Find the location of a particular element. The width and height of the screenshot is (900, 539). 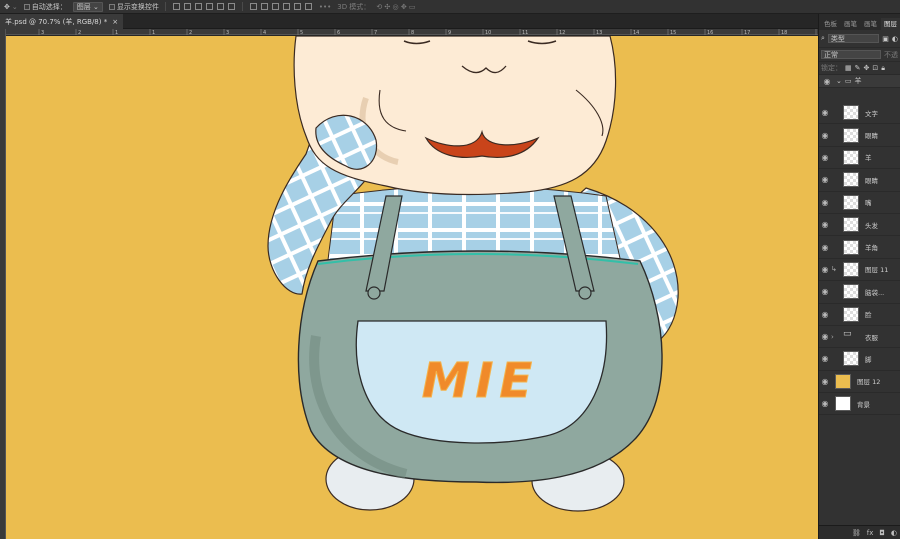

lock-move-icon: ✥ is located at coordinates (867, 68).